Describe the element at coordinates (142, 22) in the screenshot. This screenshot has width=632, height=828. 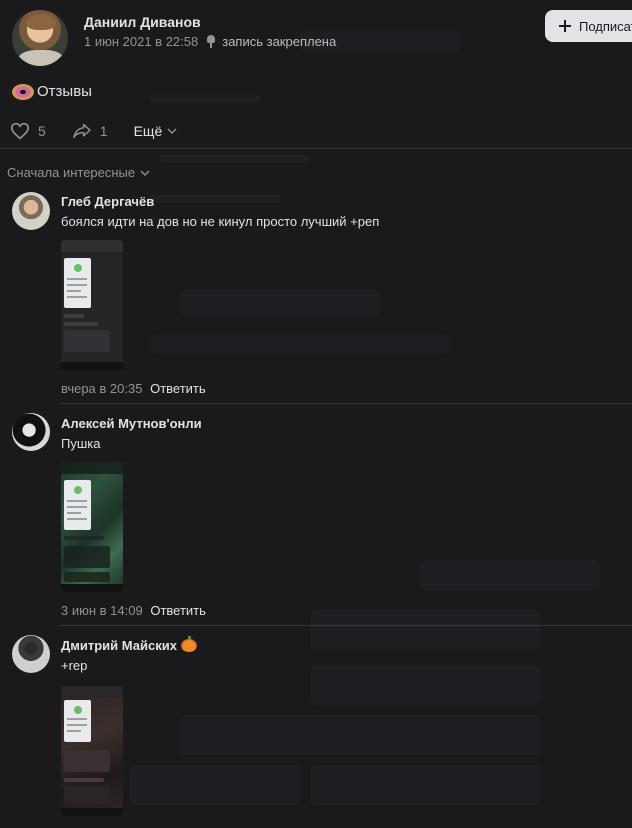
I see `post-author-name: Даниил Диванов` at that location.